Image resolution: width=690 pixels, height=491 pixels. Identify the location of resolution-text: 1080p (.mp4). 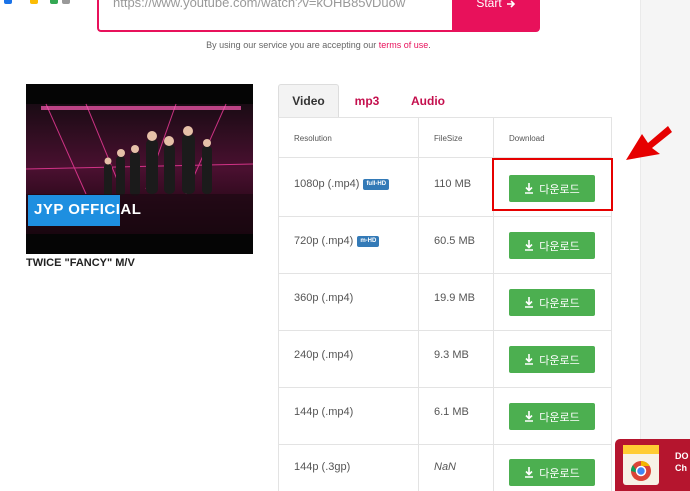
(327, 184).